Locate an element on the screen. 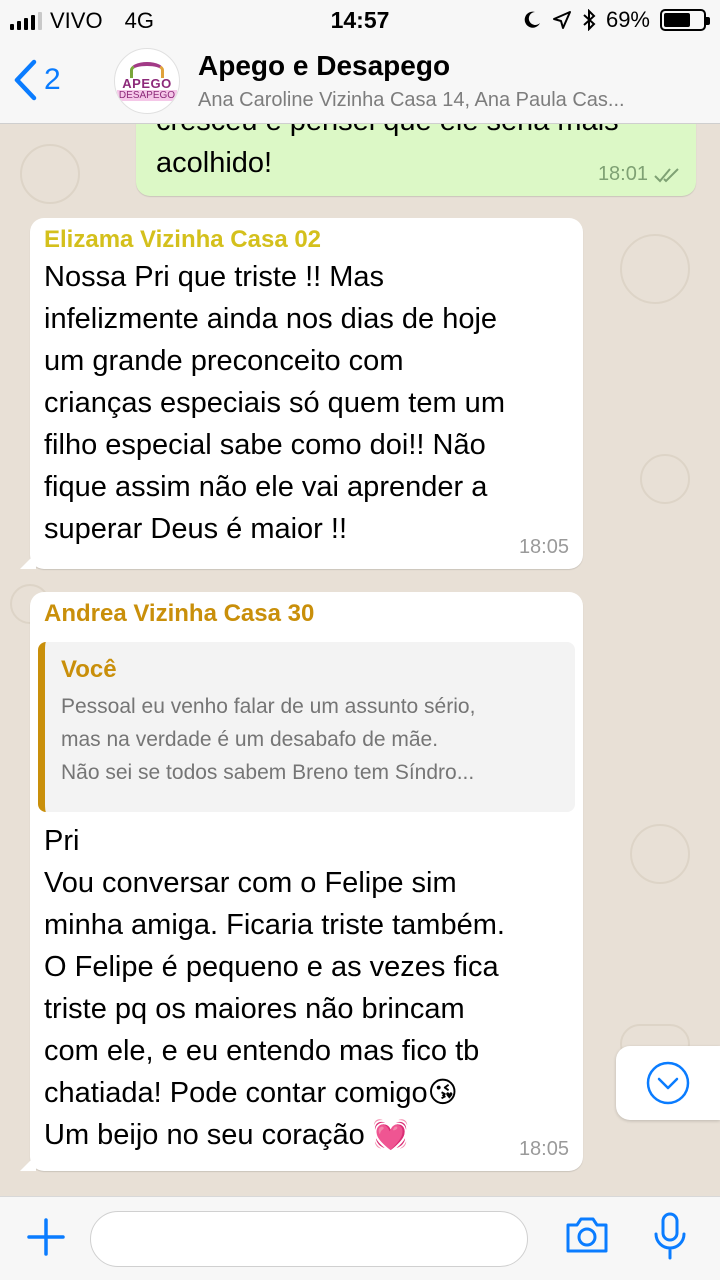  avatar-logo-top: APEGO is located at coordinates (147, 83).